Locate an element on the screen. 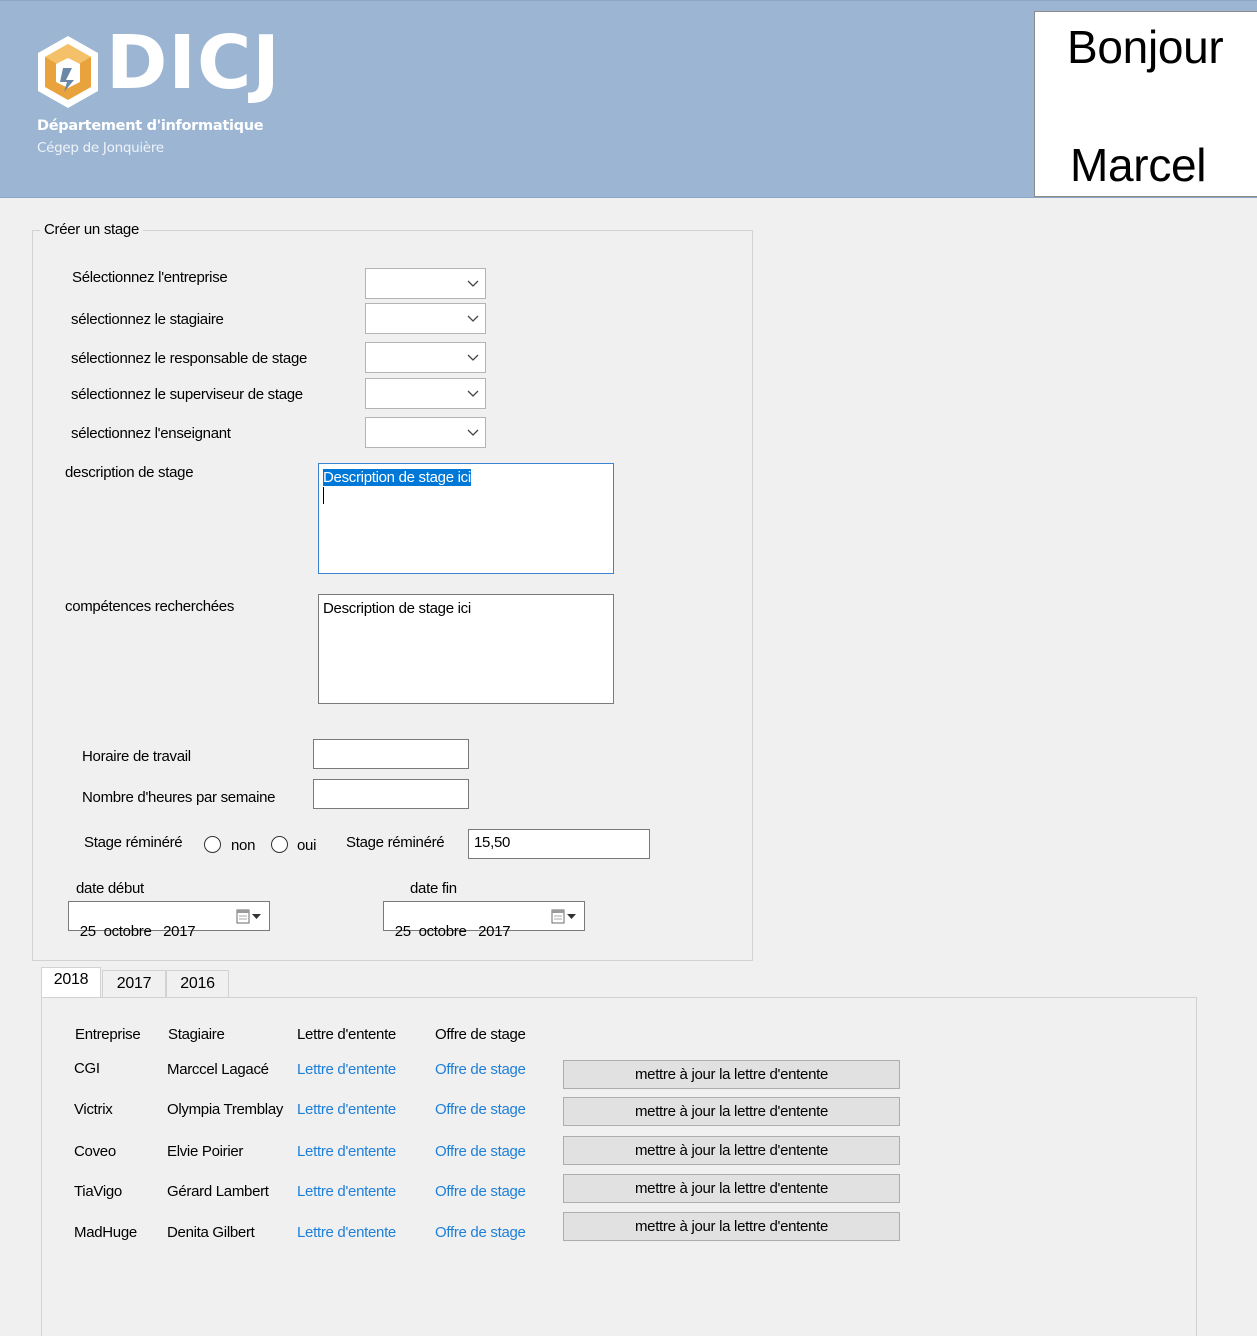 The height and width of the screenshot is (1336, 1257). label-responsable: sélectionnez le responsable de stage is located at coordinates (189, 358).